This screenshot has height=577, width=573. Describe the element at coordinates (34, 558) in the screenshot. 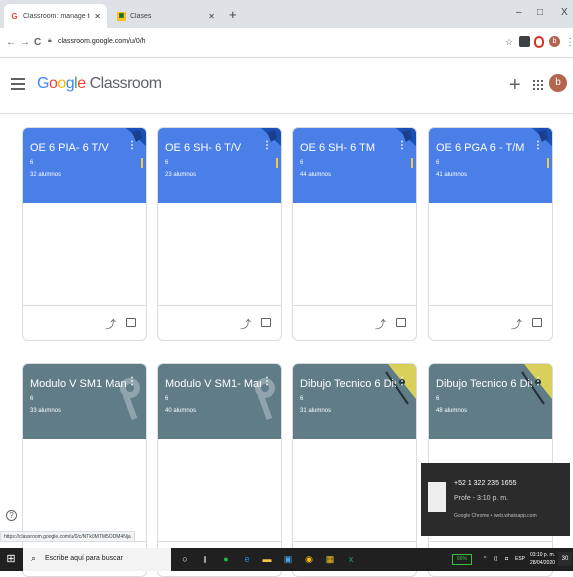

I see `search-icon: ⌕` at that location.